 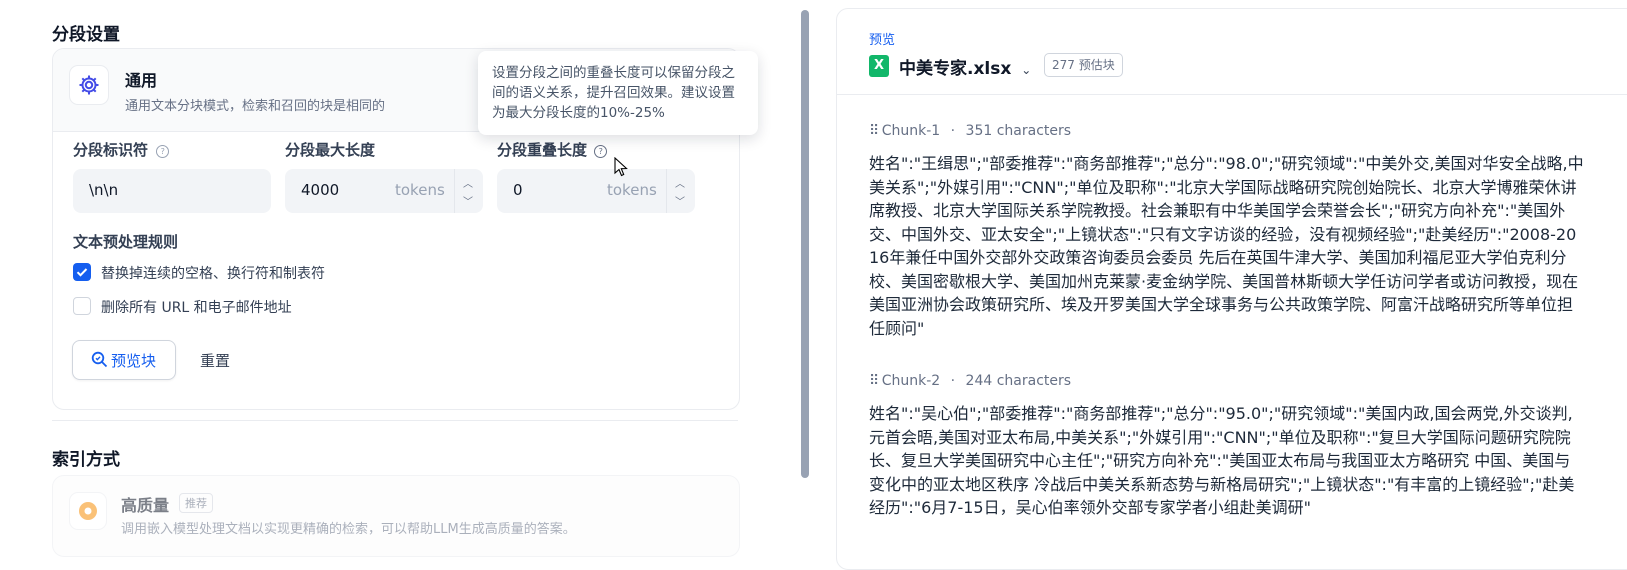 I want to click on overlap-value: 0, so click(x=518, y=190).